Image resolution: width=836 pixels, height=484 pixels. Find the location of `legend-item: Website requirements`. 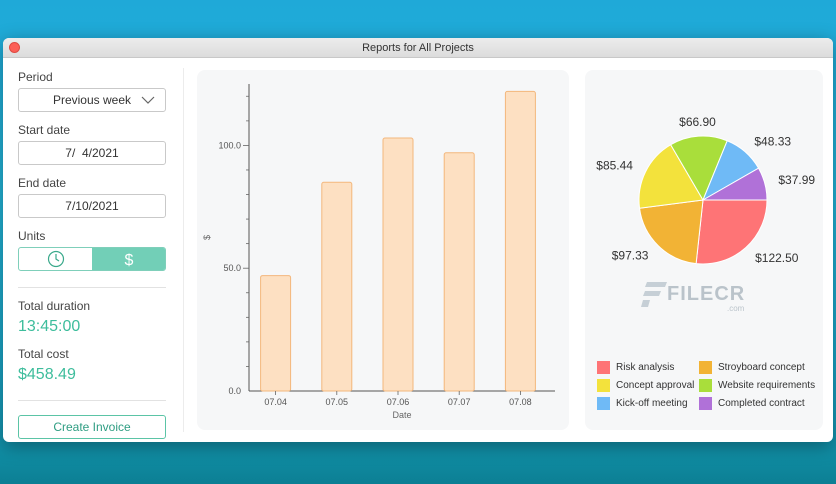

legend-item: Website requirements is located at coordinates (758, 385).